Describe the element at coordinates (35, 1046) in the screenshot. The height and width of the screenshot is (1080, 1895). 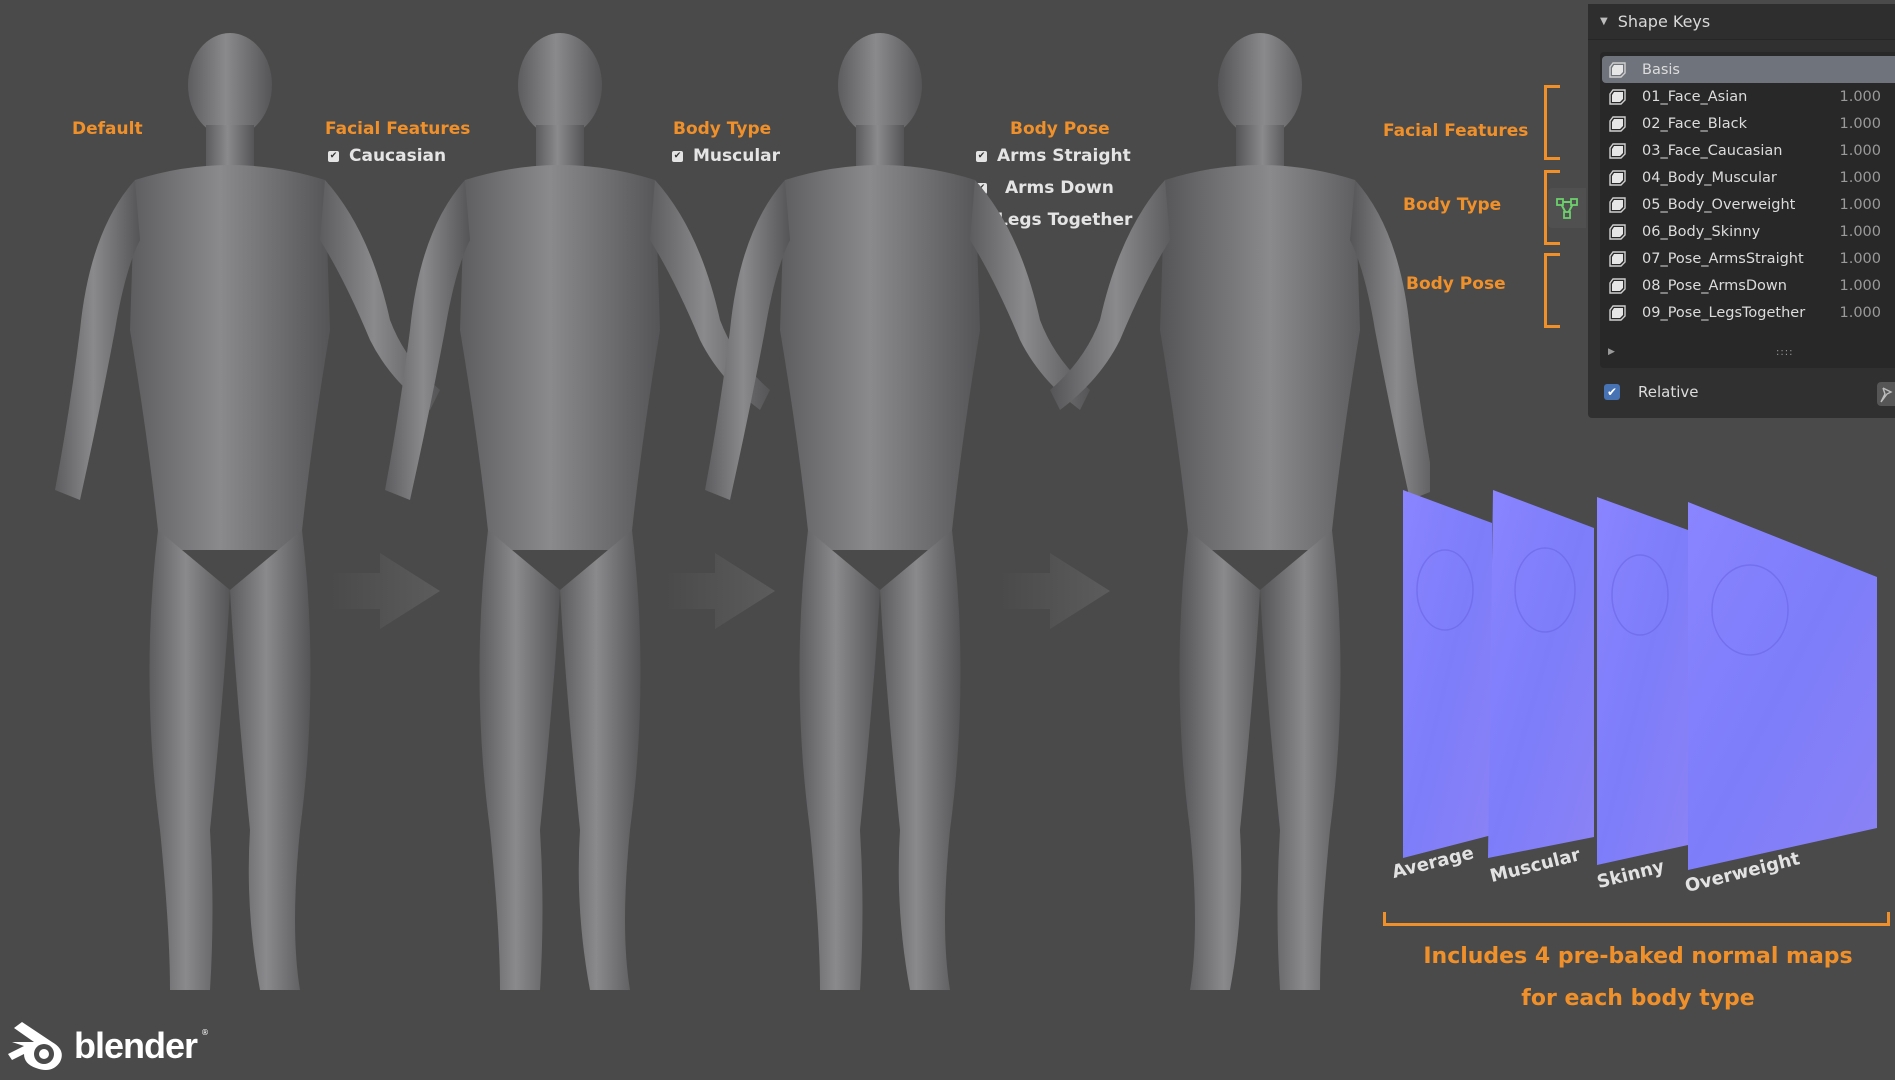
I see `blender-logo-icon` at that location.